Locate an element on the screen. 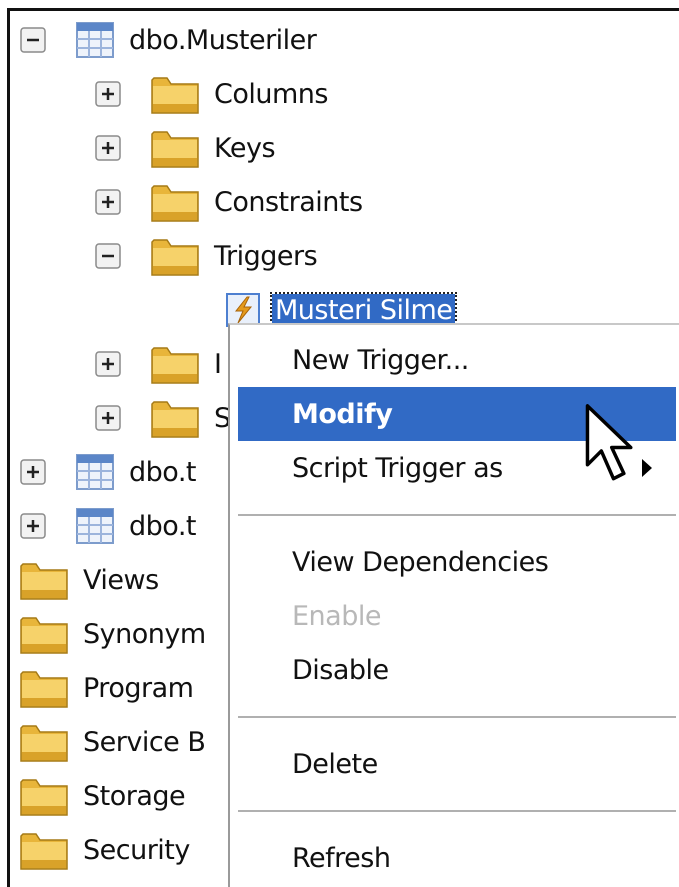 Image resolution: width=679 pixels, height=887 pixels. tree-item: Synonym is located at coordinates (144, 634).